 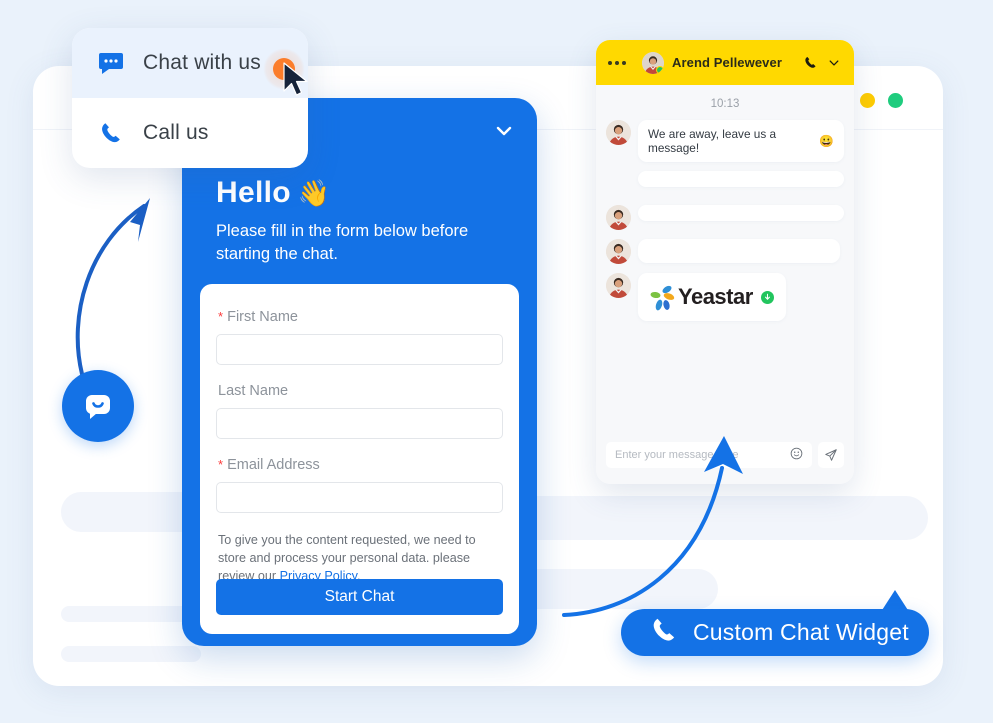 I want to click on grinning-face-icon: 😀, so click(x=826, y=141).